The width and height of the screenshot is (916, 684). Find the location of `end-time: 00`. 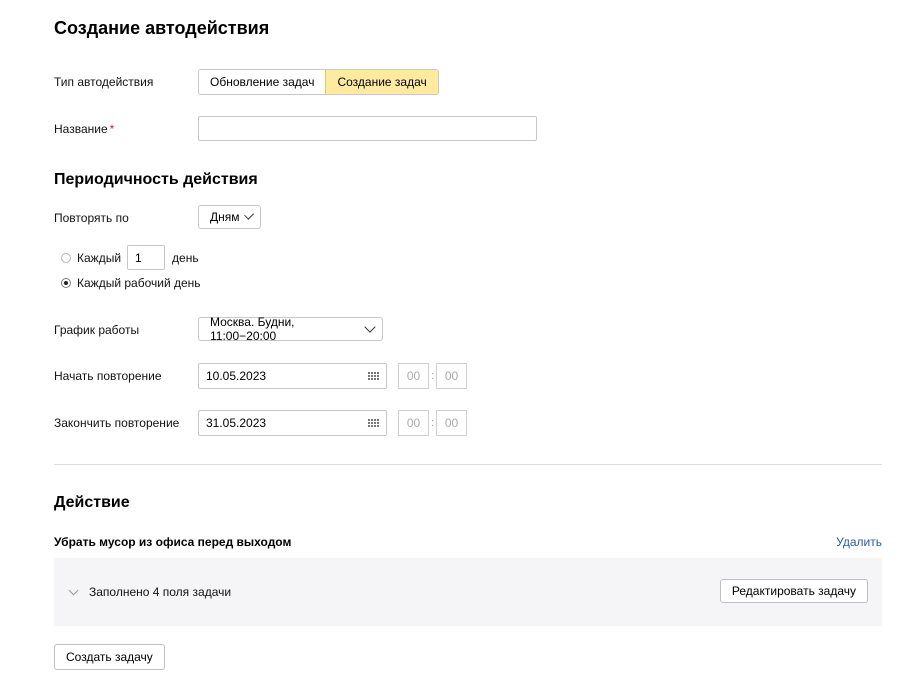

end-time: 00 is located at coordinates (433, 423).